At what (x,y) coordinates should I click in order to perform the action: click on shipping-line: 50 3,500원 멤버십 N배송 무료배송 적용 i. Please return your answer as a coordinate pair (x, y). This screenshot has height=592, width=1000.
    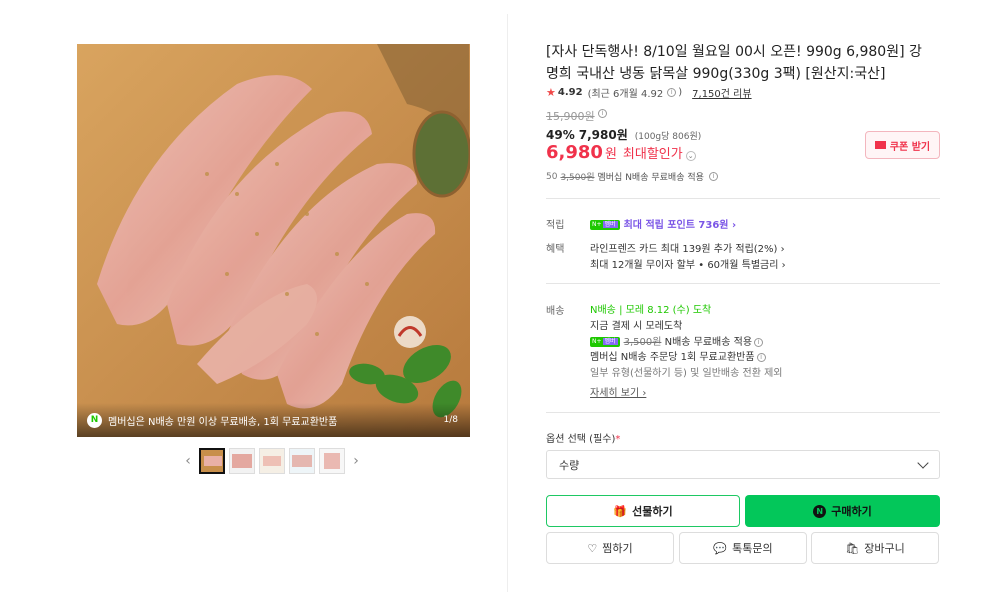
    Looking at the image, I should click on (632, 176).